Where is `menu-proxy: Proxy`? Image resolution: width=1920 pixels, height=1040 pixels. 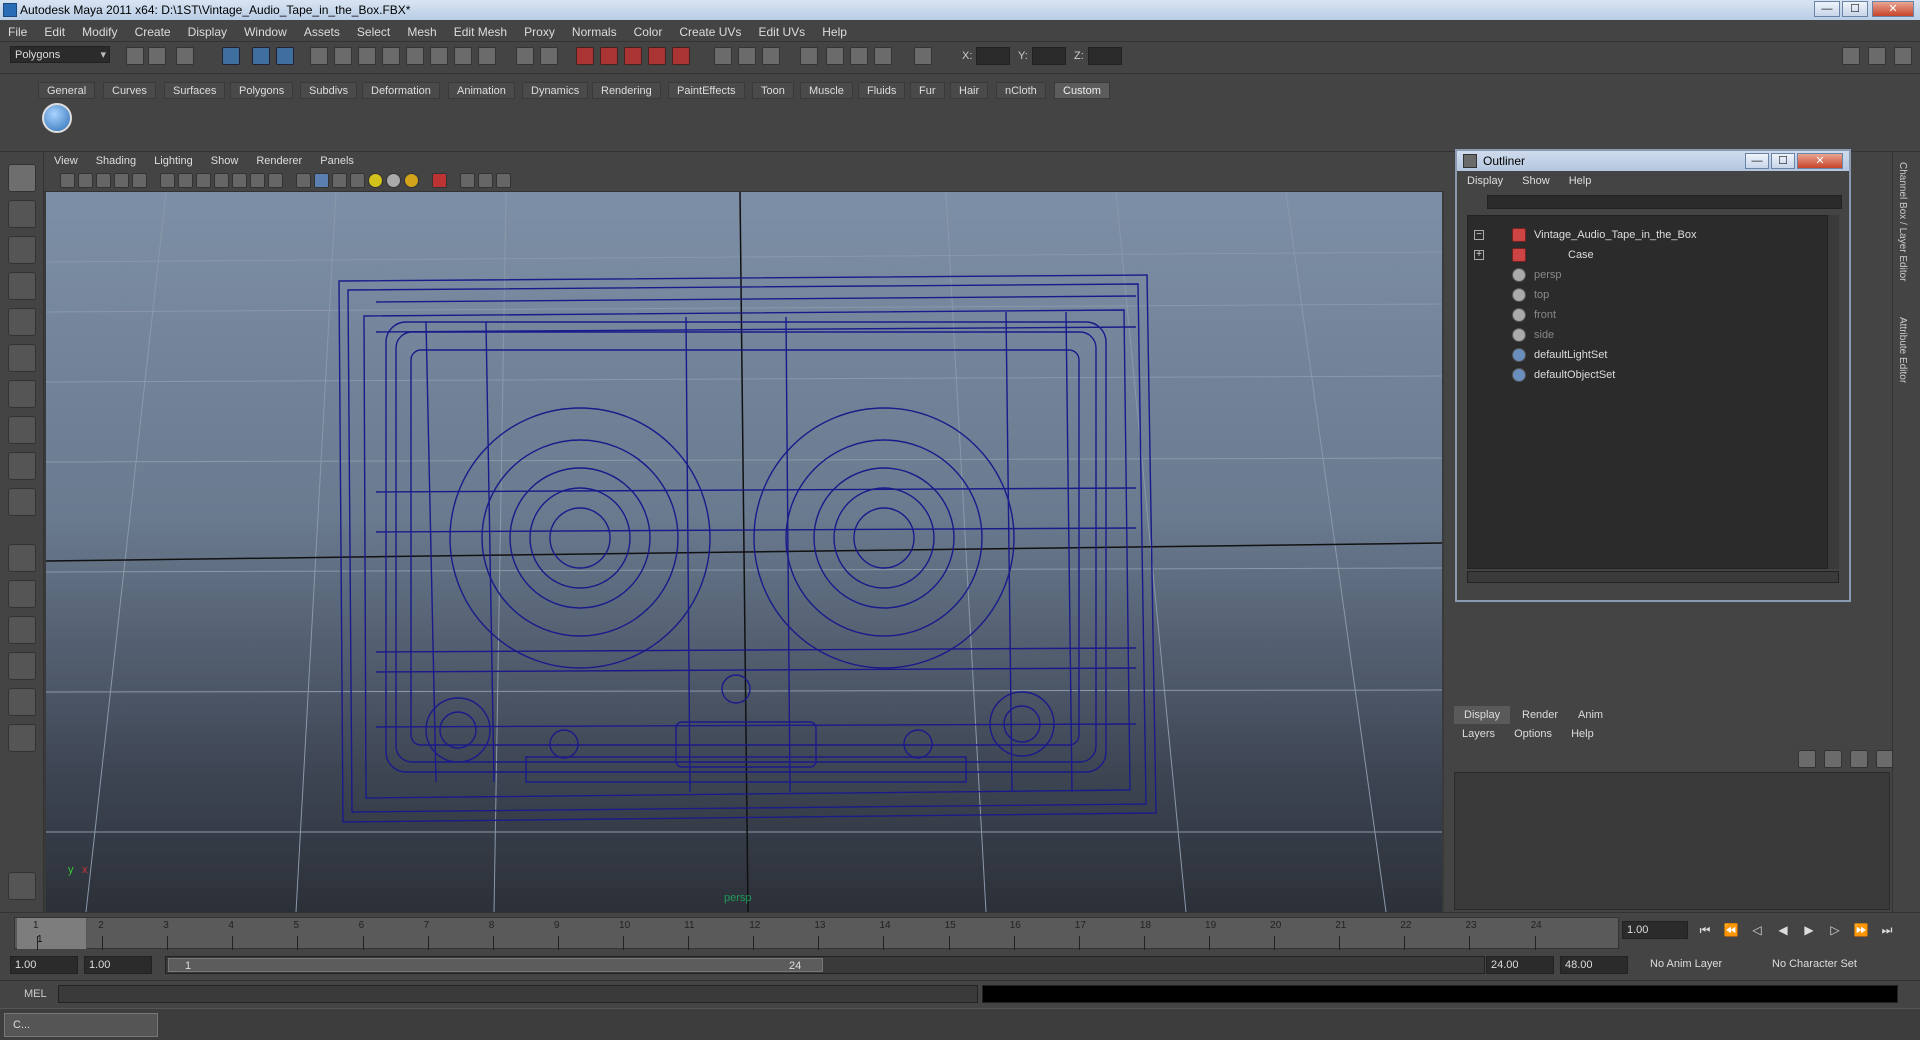
menu-proxy: Proxy is located at coordinates (538, 29).